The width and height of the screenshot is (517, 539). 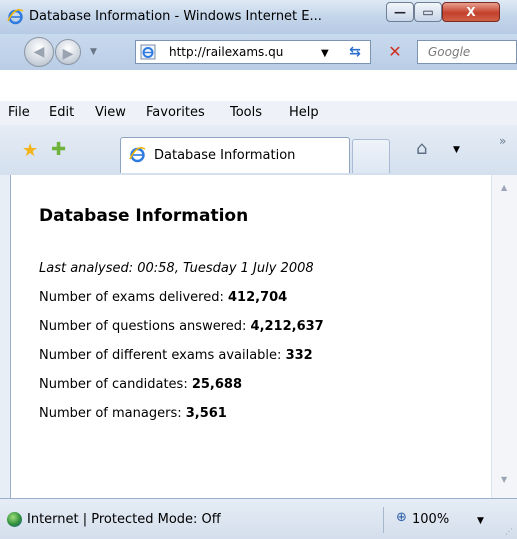 What do you see at coordinates (5, 336) in the screenshot?
I see `content-left-gutter` at bounding box center [5, 336].